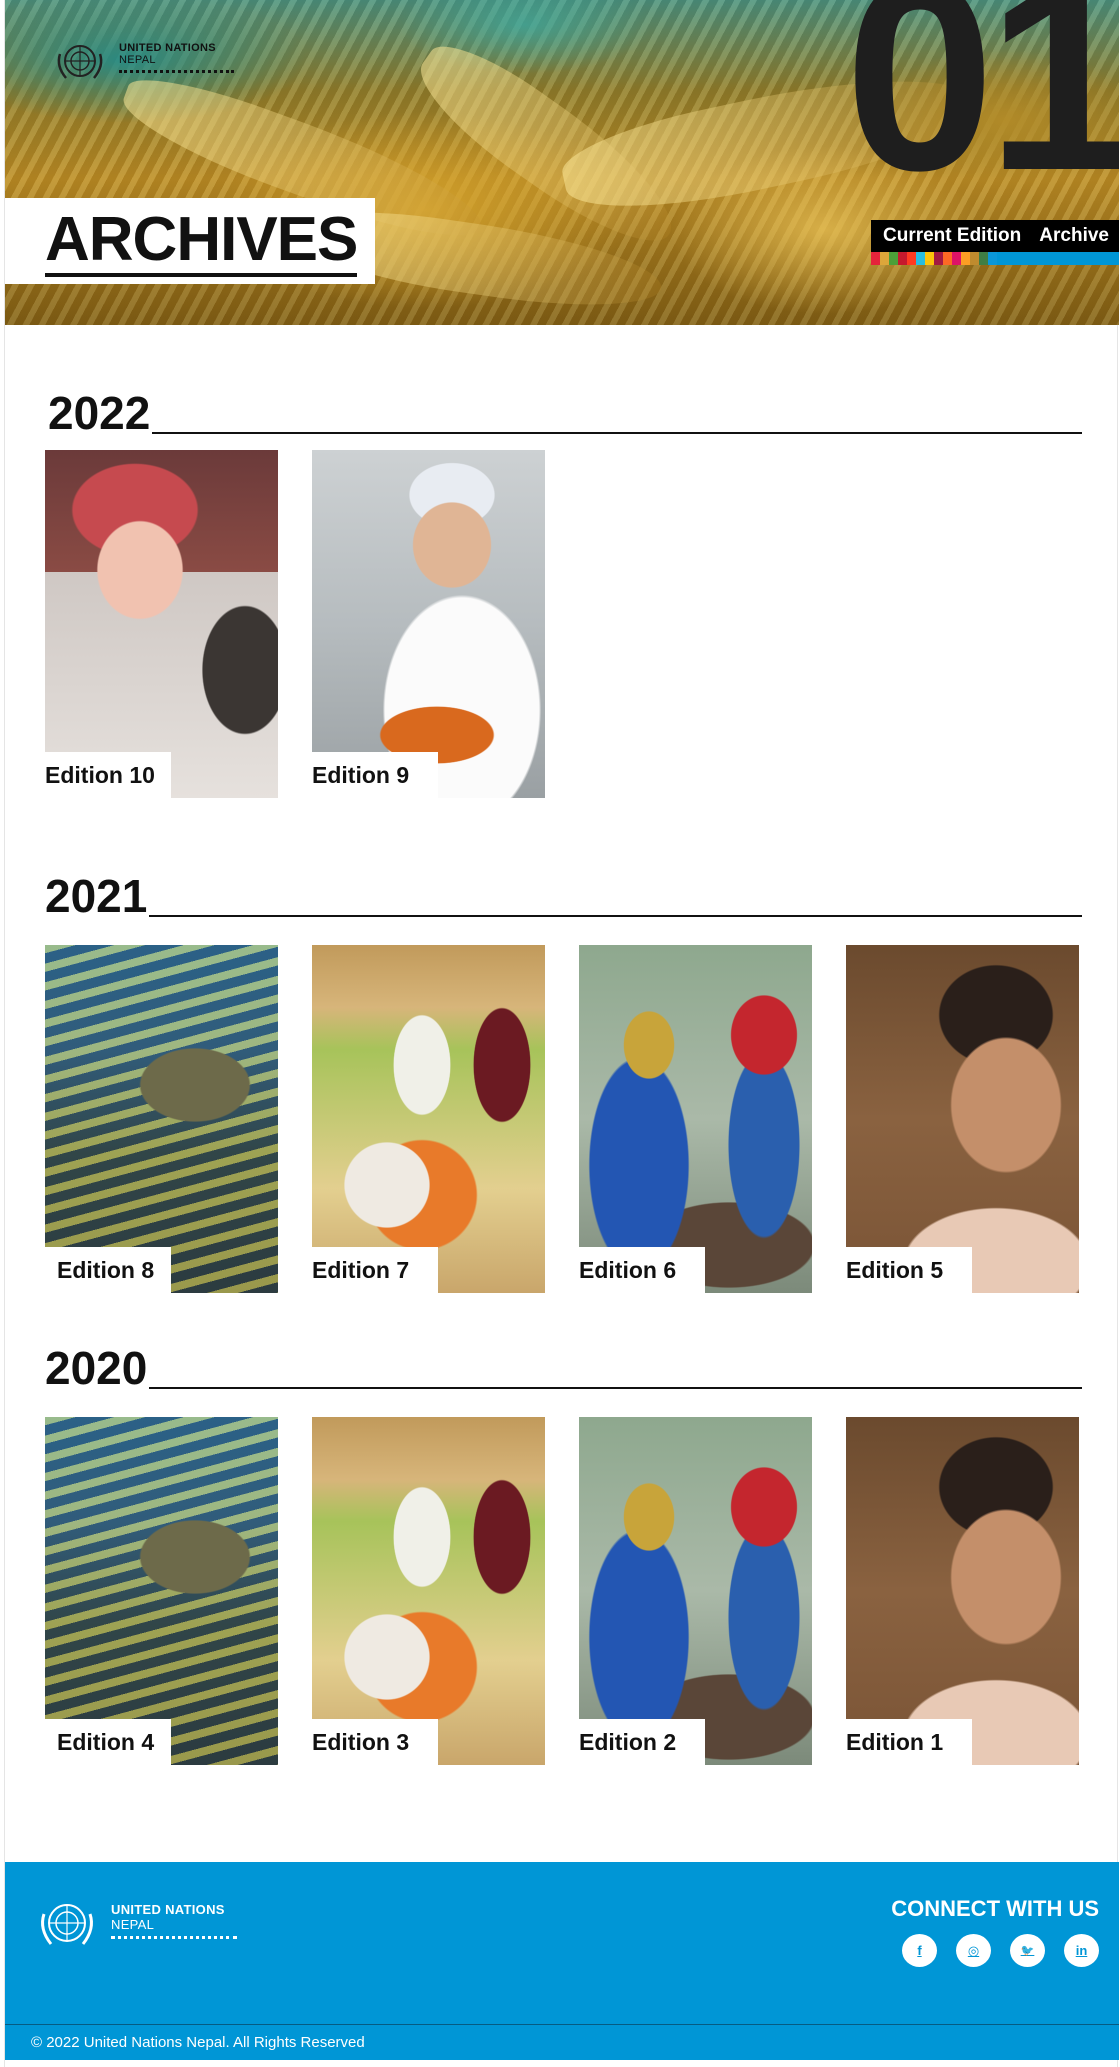  Describe the element at coordinates (909, 1742) in the screenshot. I see `edition-label: Edition 1` at that location.